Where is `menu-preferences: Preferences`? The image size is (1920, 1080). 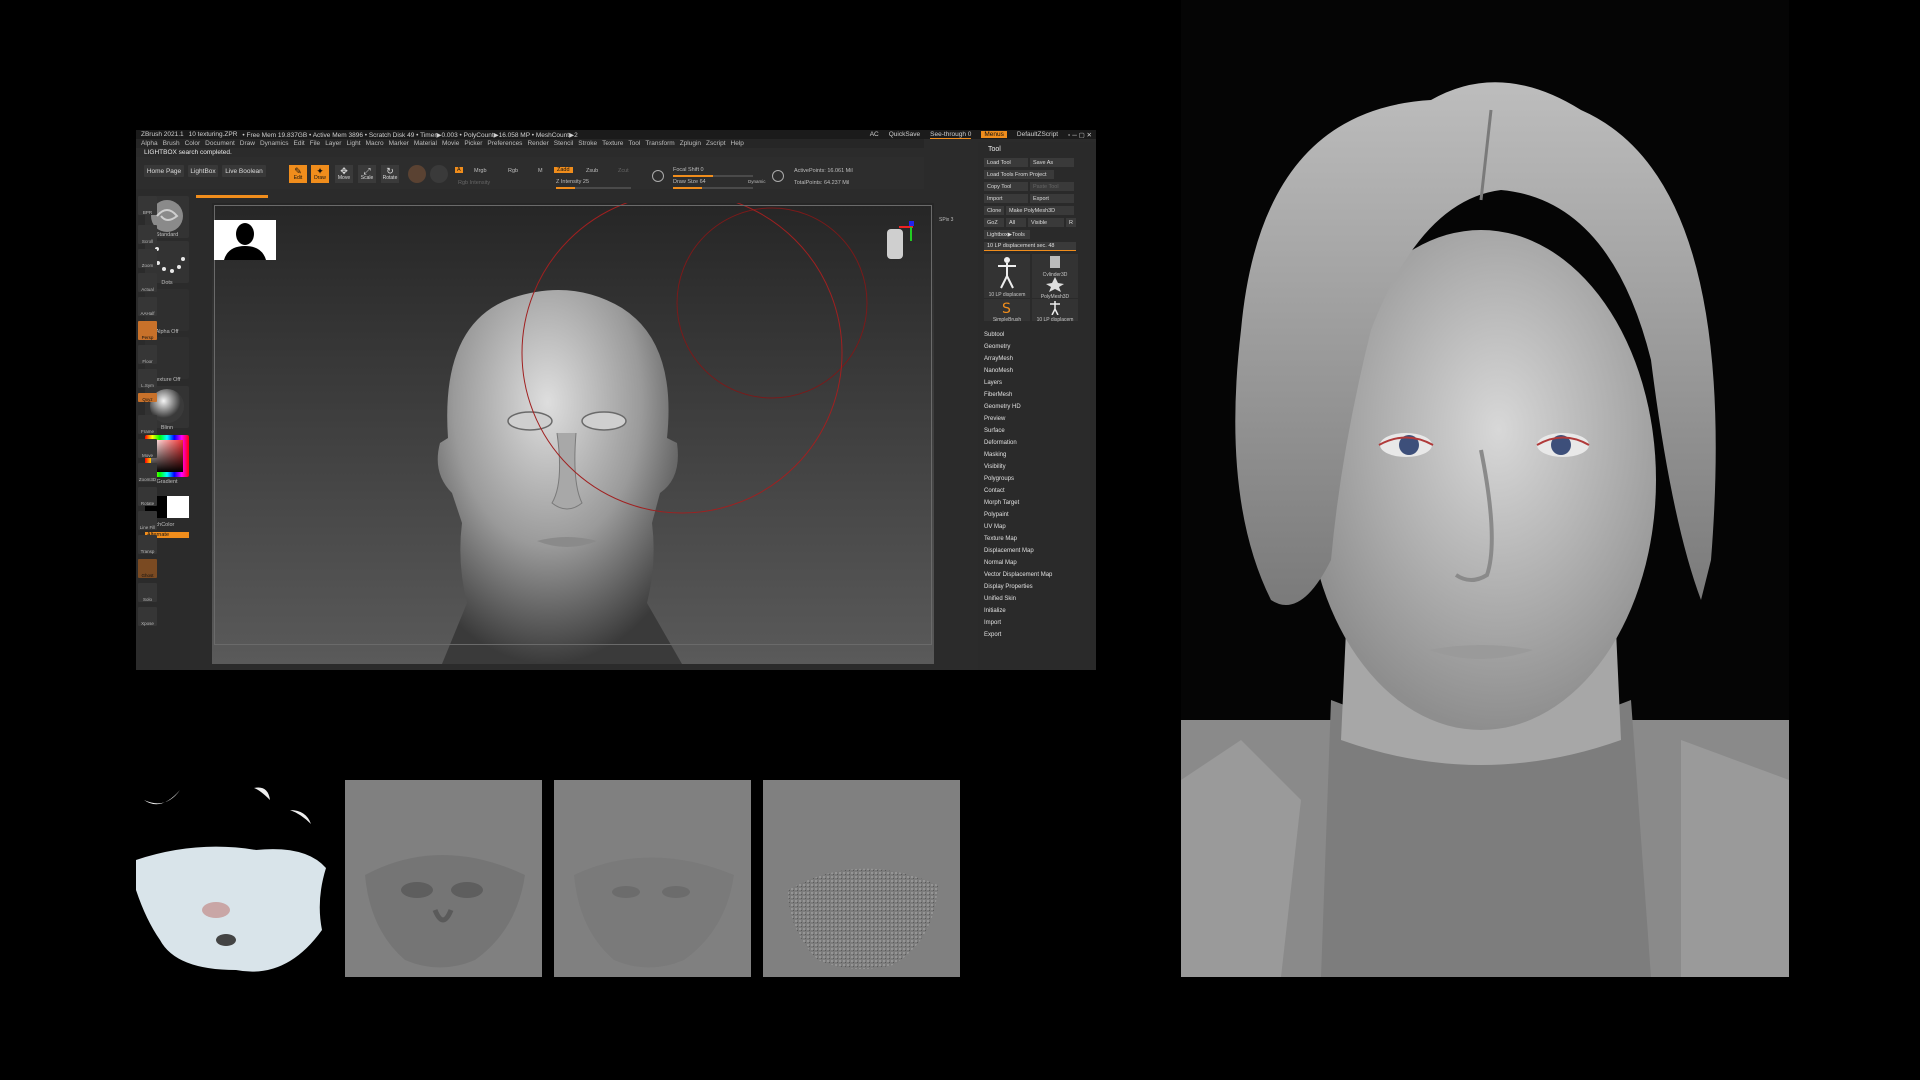 menu-preferences: Preferences is located at coordinates (504, 143).